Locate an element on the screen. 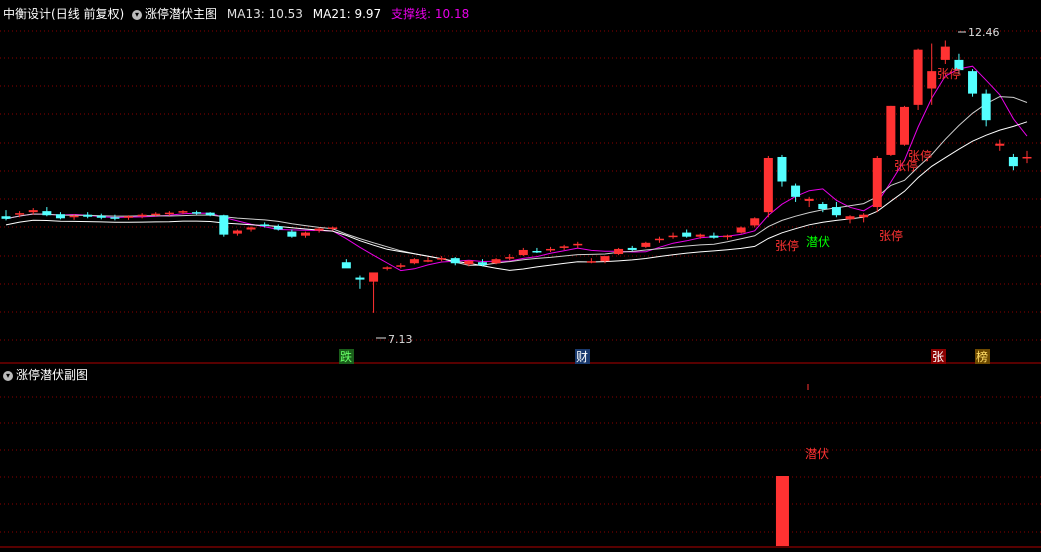 Image resolution: width=1041 pixels, height=552 pixels. qianfu-label-sub: 潜伏 is located at coordinates (817, 454).